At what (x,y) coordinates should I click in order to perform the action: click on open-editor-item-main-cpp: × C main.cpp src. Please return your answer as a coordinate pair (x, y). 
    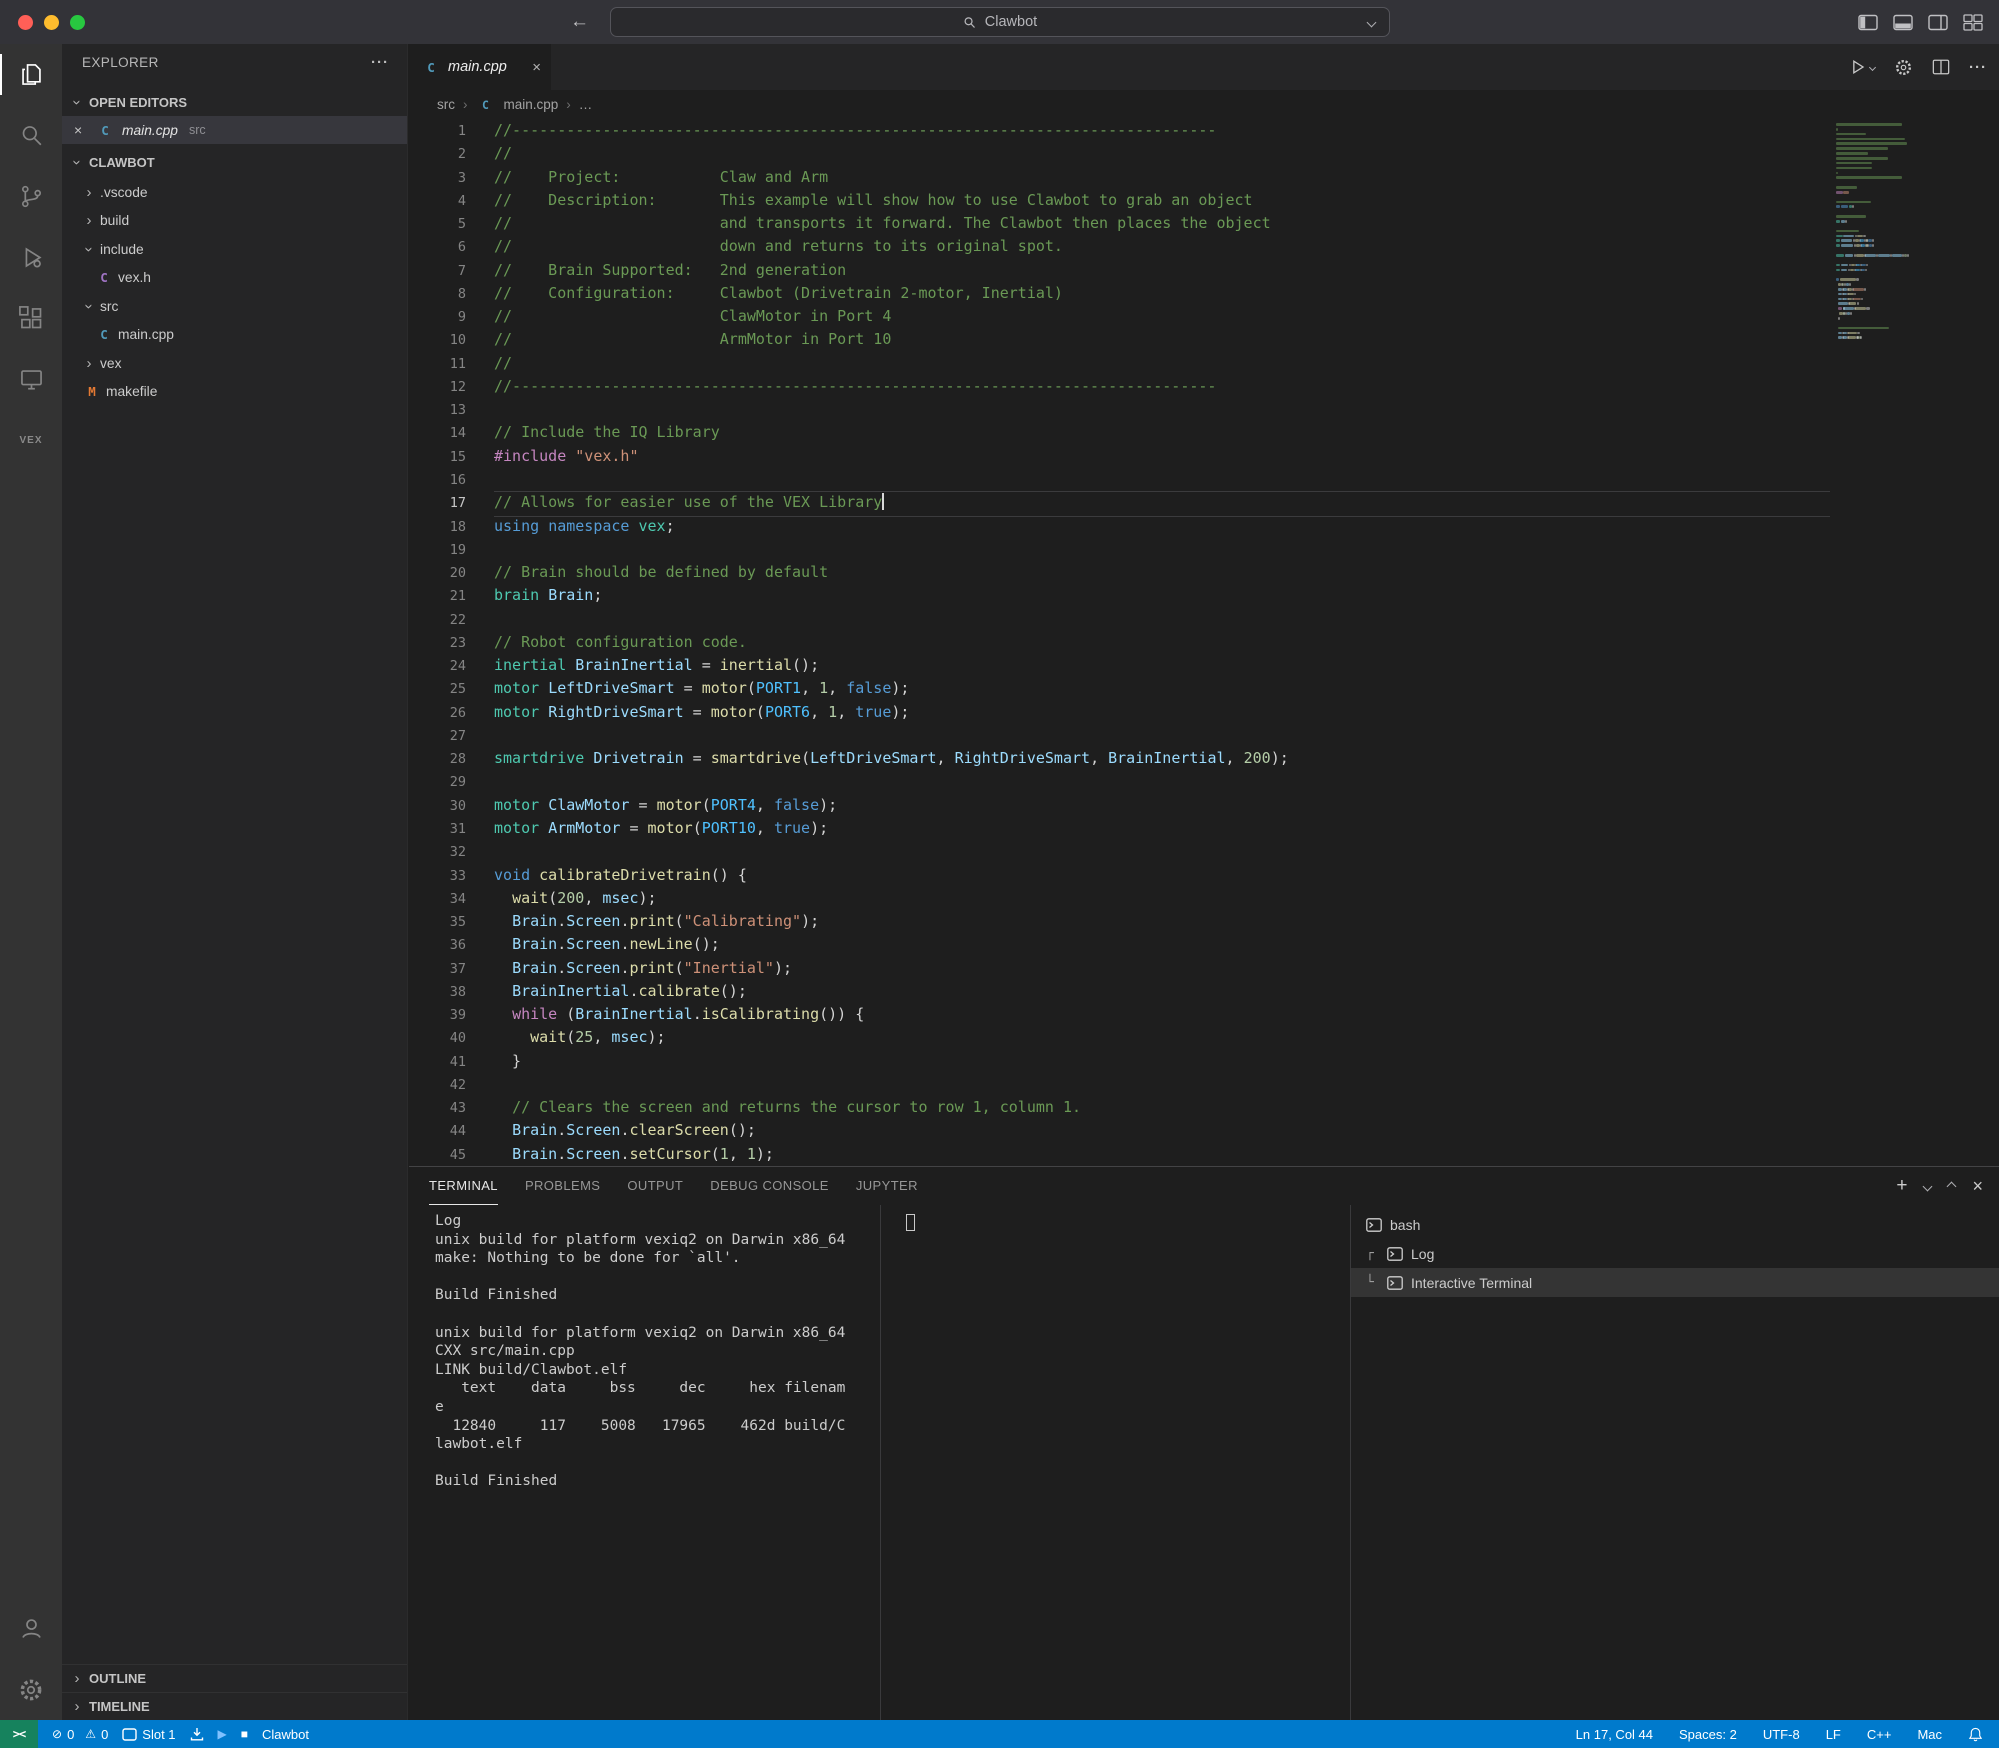
    Looking at the image, I should click on (234, 130).